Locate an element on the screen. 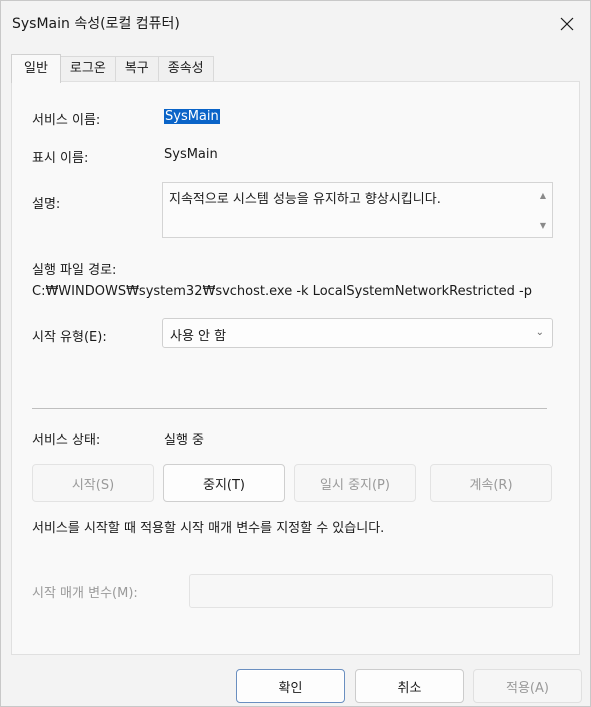  section-divider is located at coordinates (289, 408).